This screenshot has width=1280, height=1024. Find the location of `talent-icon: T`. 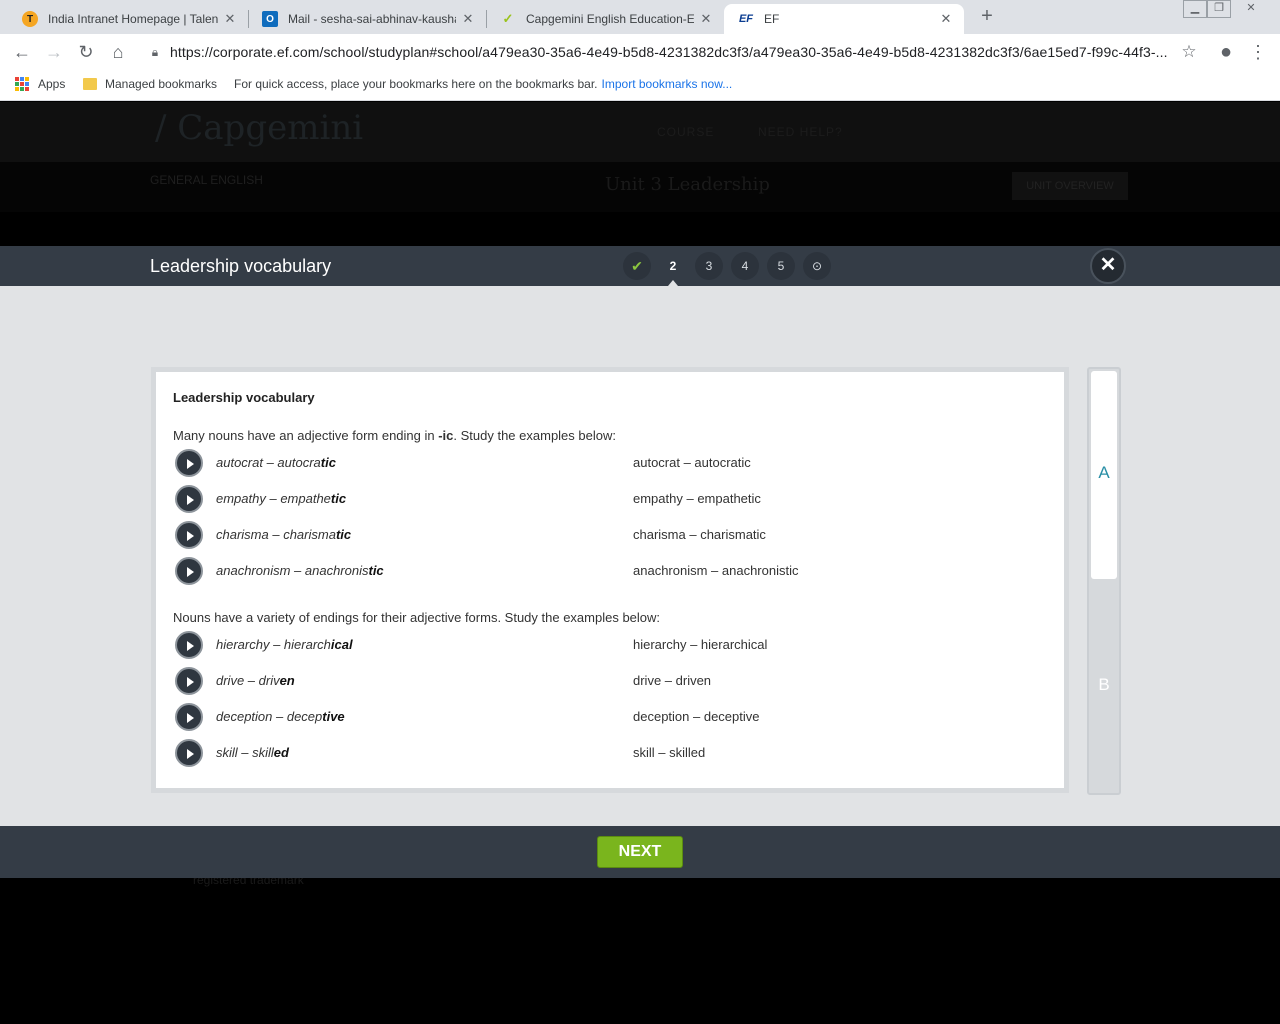

talent-icon: T is located at coordinates (30, 19).